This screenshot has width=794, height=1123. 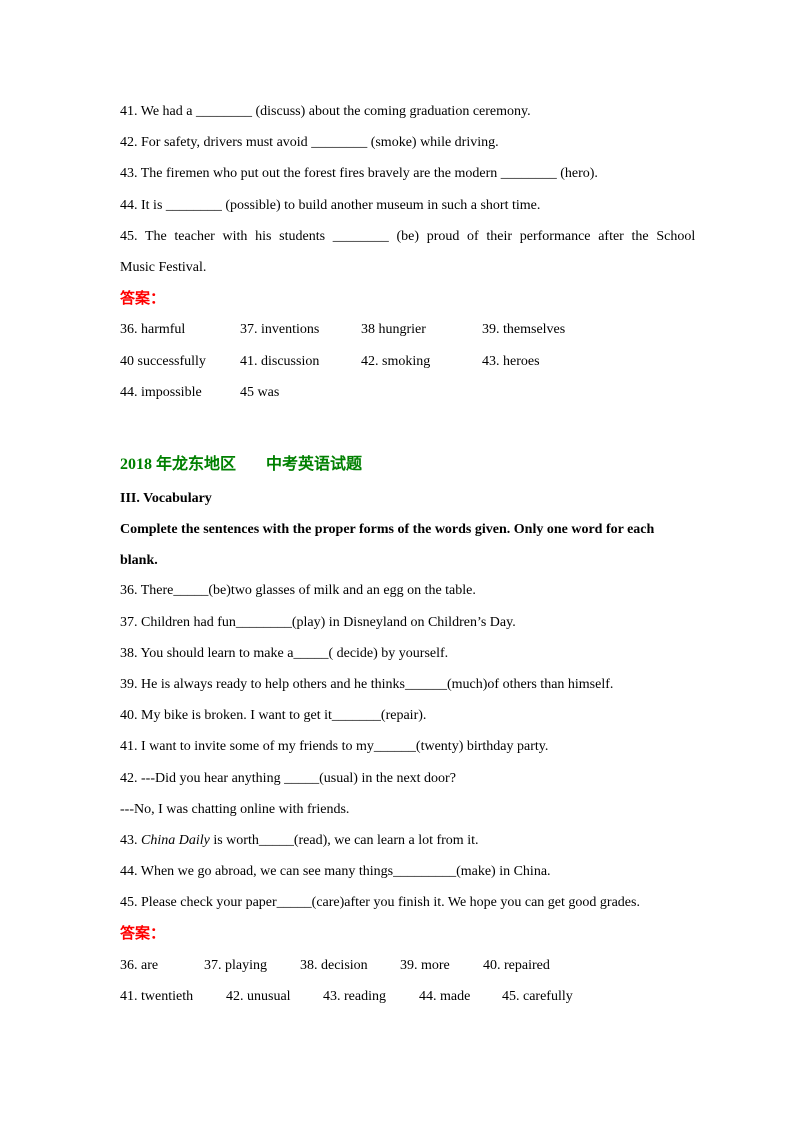 What do you see at coordinates (396, 361) in the screenshot?
I see `answer-item: 42. smoking` at bounding box center [396, 361].